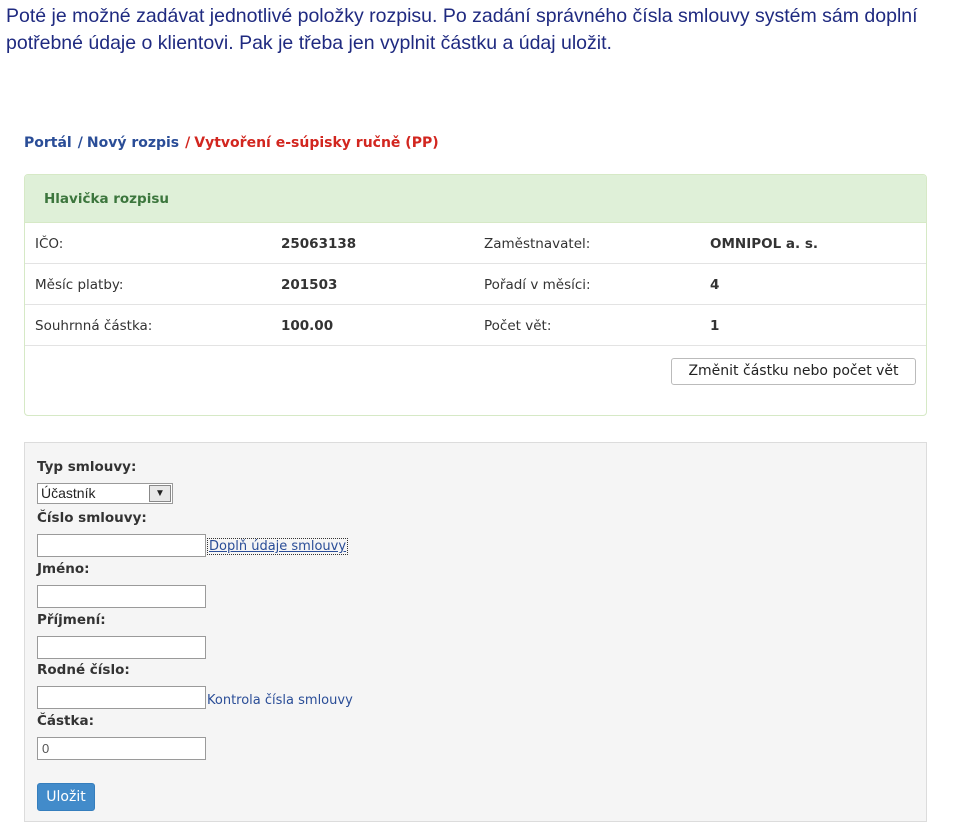 The width and height of the screenshot is (960, 825). I want to click on amount-input: 0, so click(121, 748).